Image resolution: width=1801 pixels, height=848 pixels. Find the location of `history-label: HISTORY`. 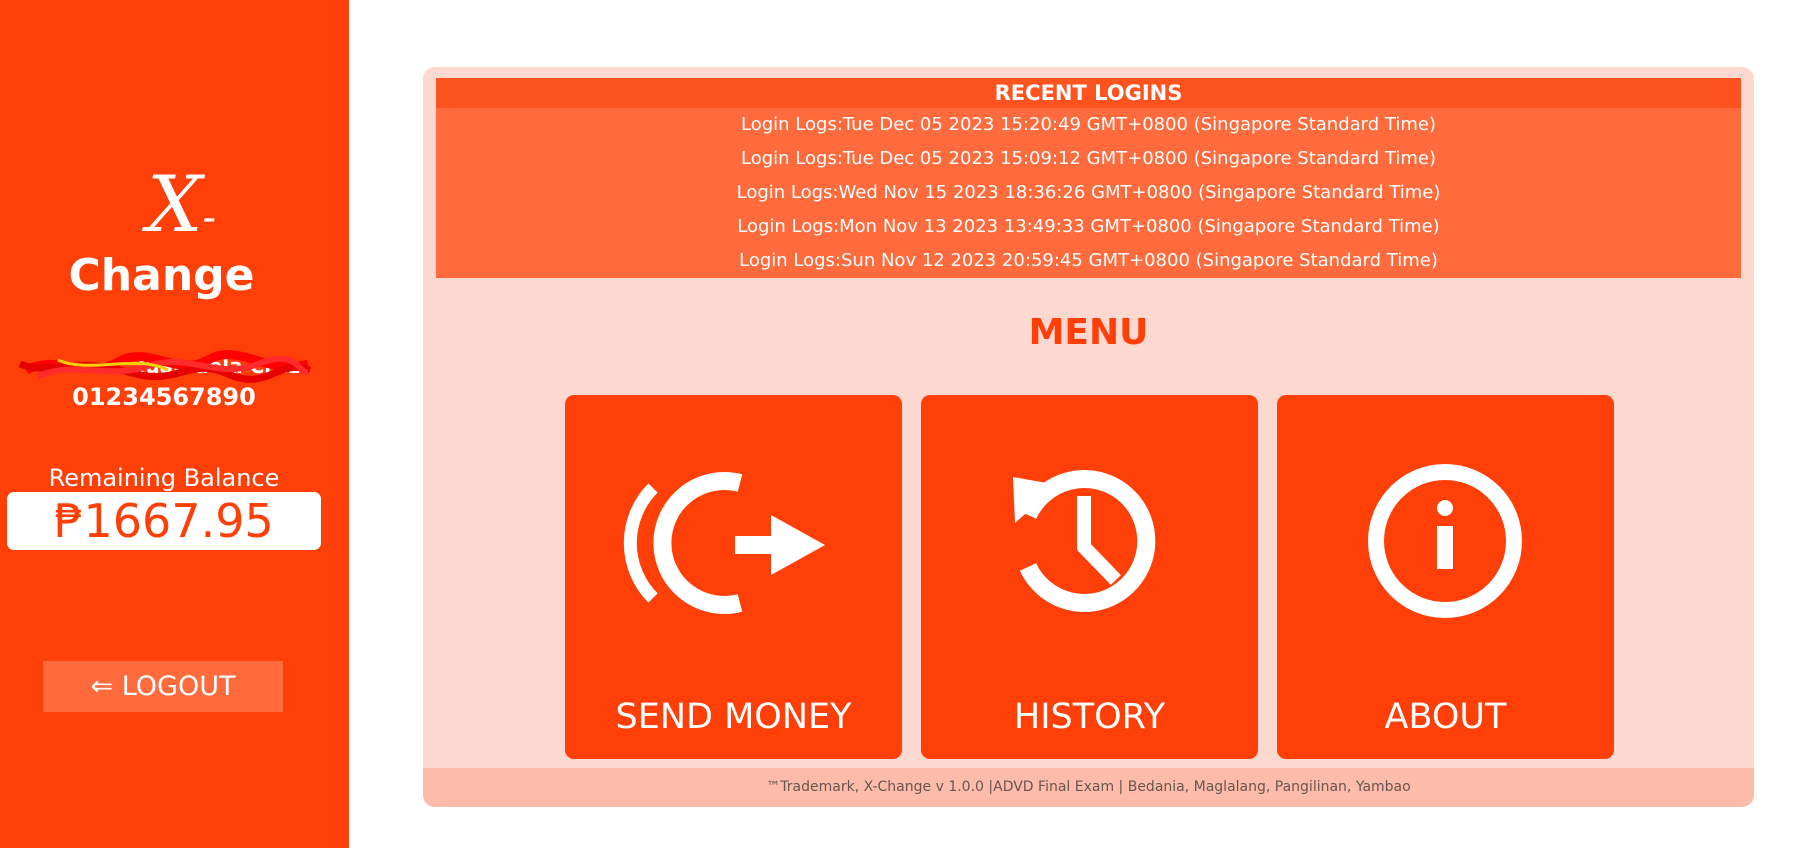

history-label: HISTORY is located at coordinates (1089, 717).